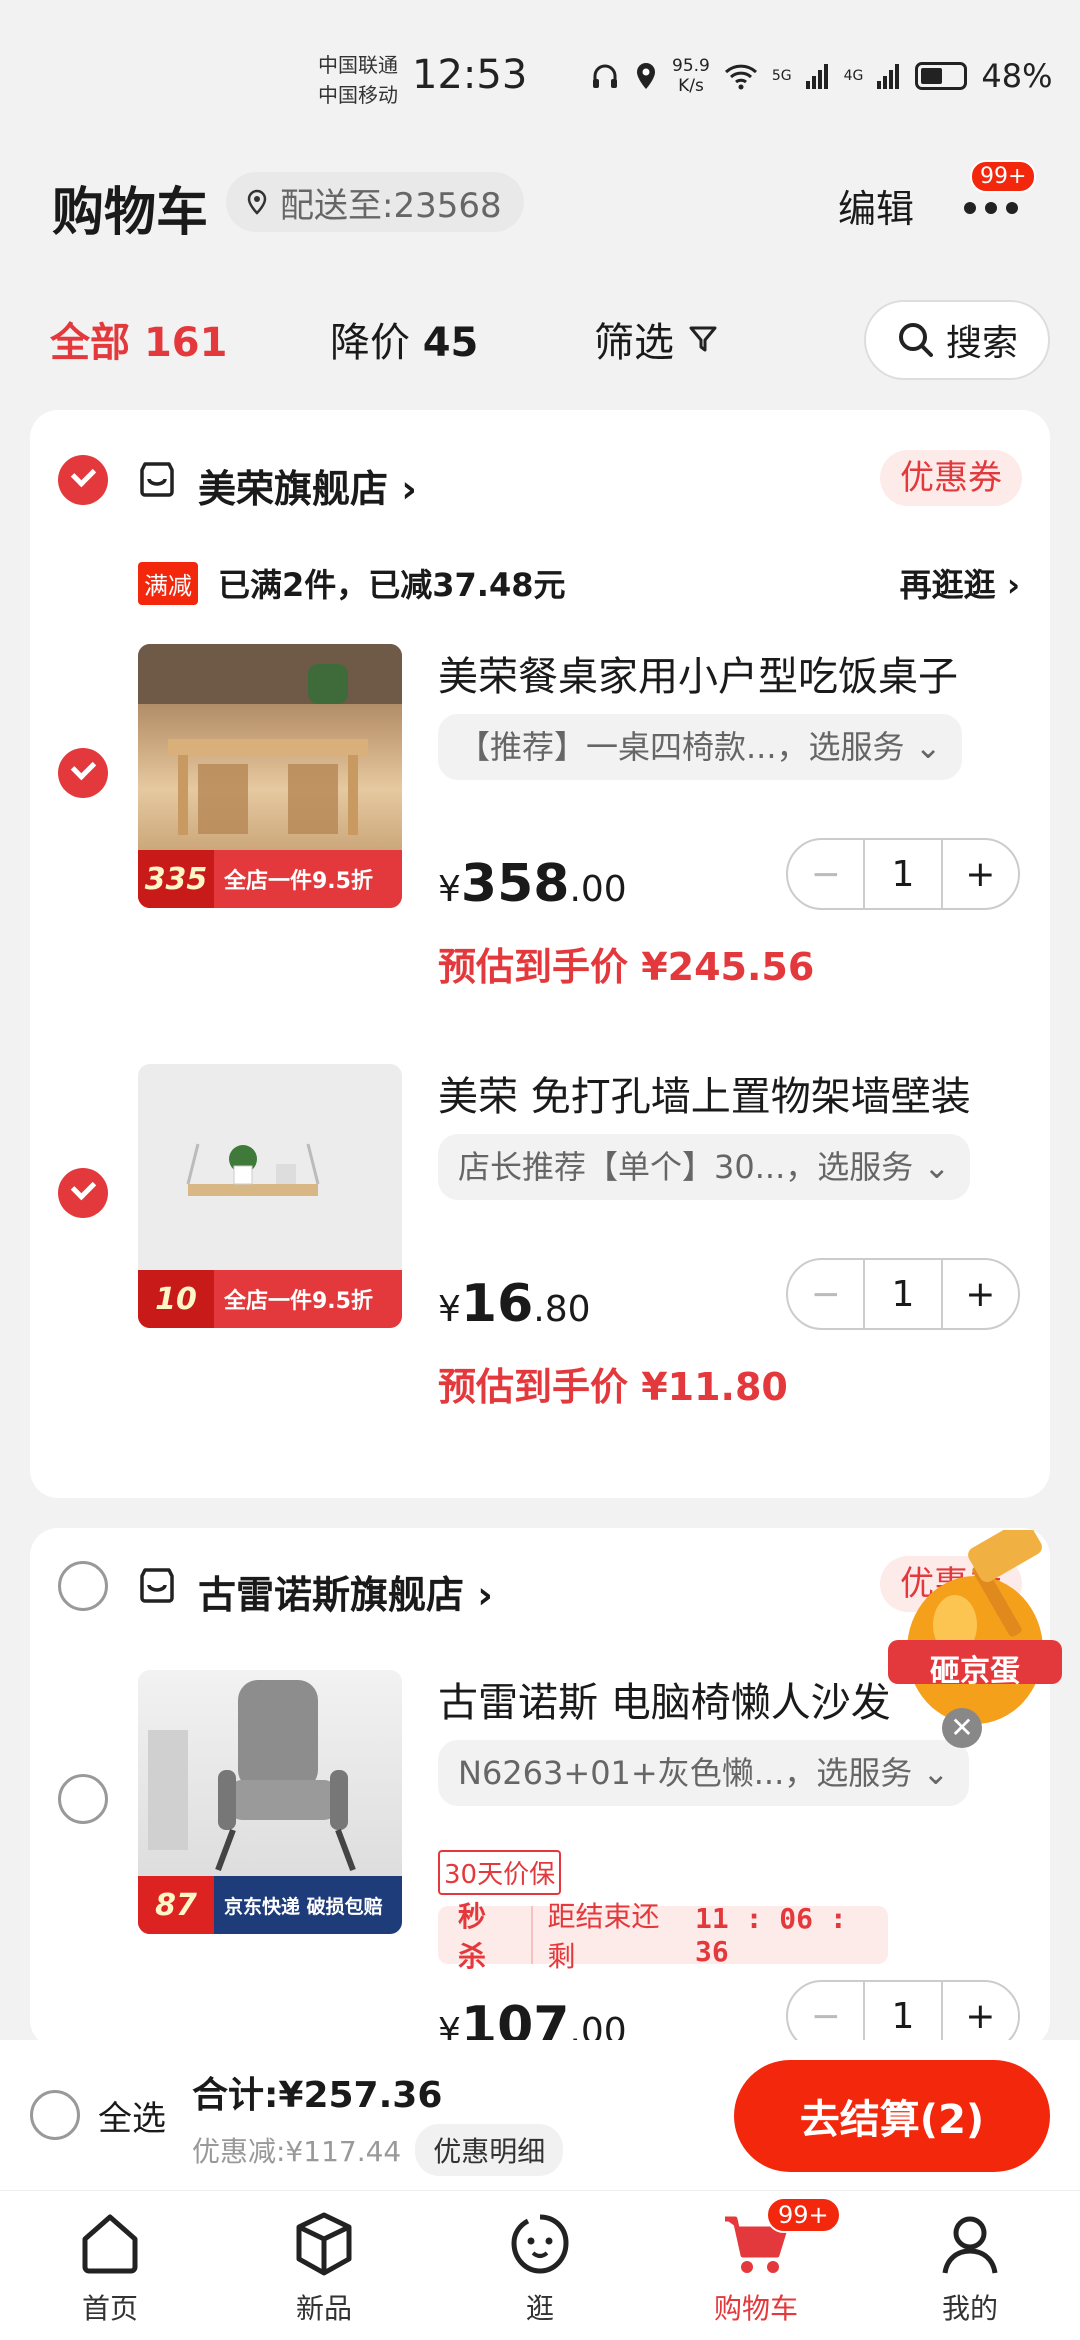 The height and width of the screenshot is (2340, 1080). What do you see at coordinates (540, 340) in the screenshot?
I see `filter-bar: 全部 161 降价 45 筛选 搜索` at bounding box center [540, 340].